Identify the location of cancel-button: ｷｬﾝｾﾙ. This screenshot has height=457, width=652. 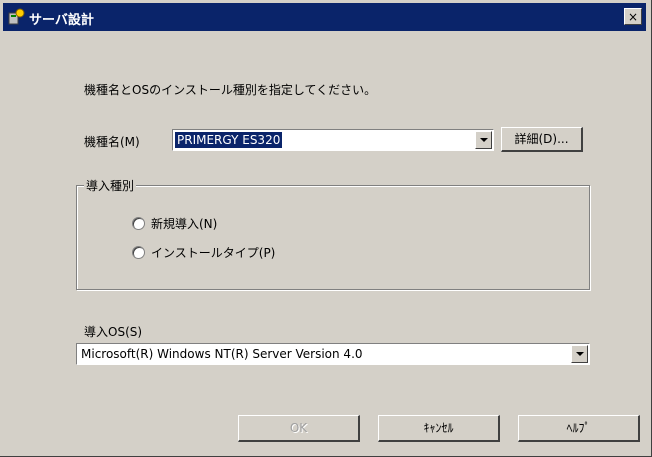
(439, 428).